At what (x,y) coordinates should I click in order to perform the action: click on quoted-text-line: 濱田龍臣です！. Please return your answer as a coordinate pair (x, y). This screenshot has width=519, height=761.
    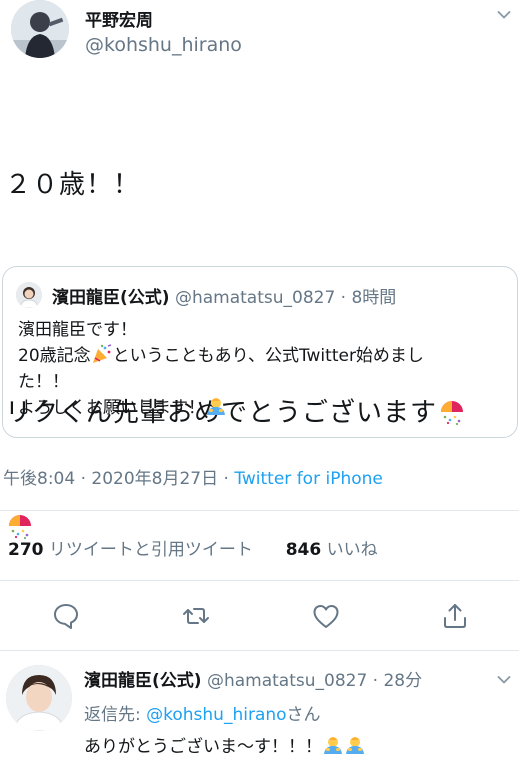
    Looking at the image, I should click on (77, 330).